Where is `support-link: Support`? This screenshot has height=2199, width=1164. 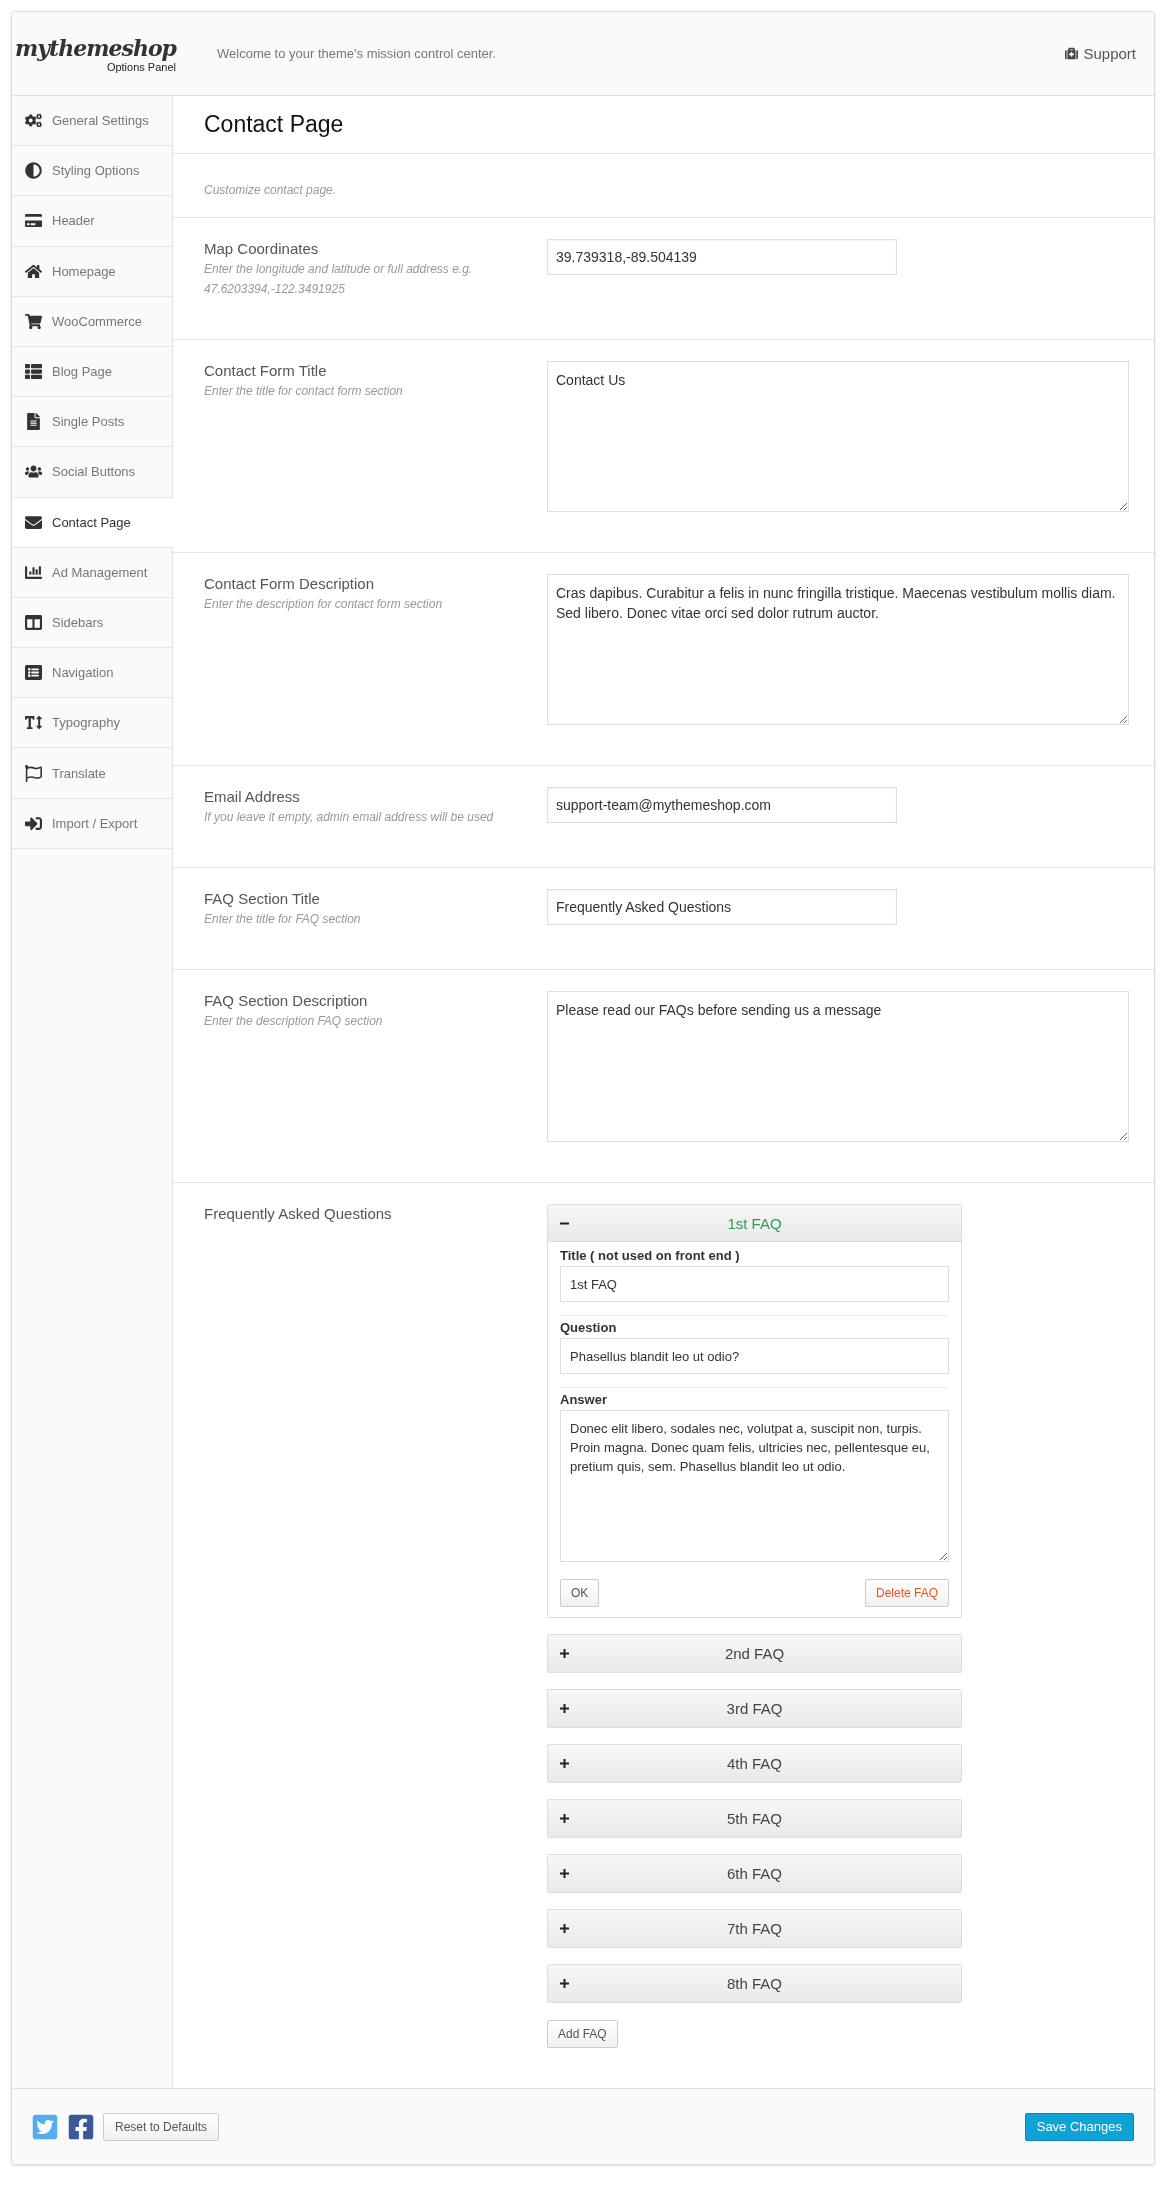
support-link: Support is located at coordinates (1100, 53).